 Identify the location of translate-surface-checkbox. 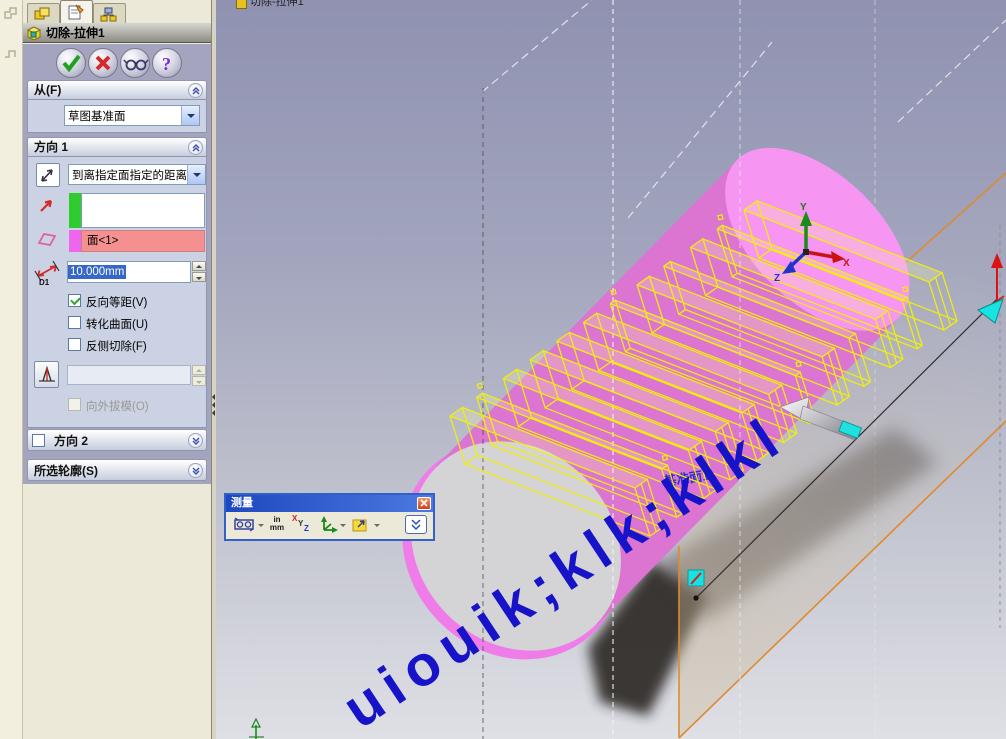
(74, 322).